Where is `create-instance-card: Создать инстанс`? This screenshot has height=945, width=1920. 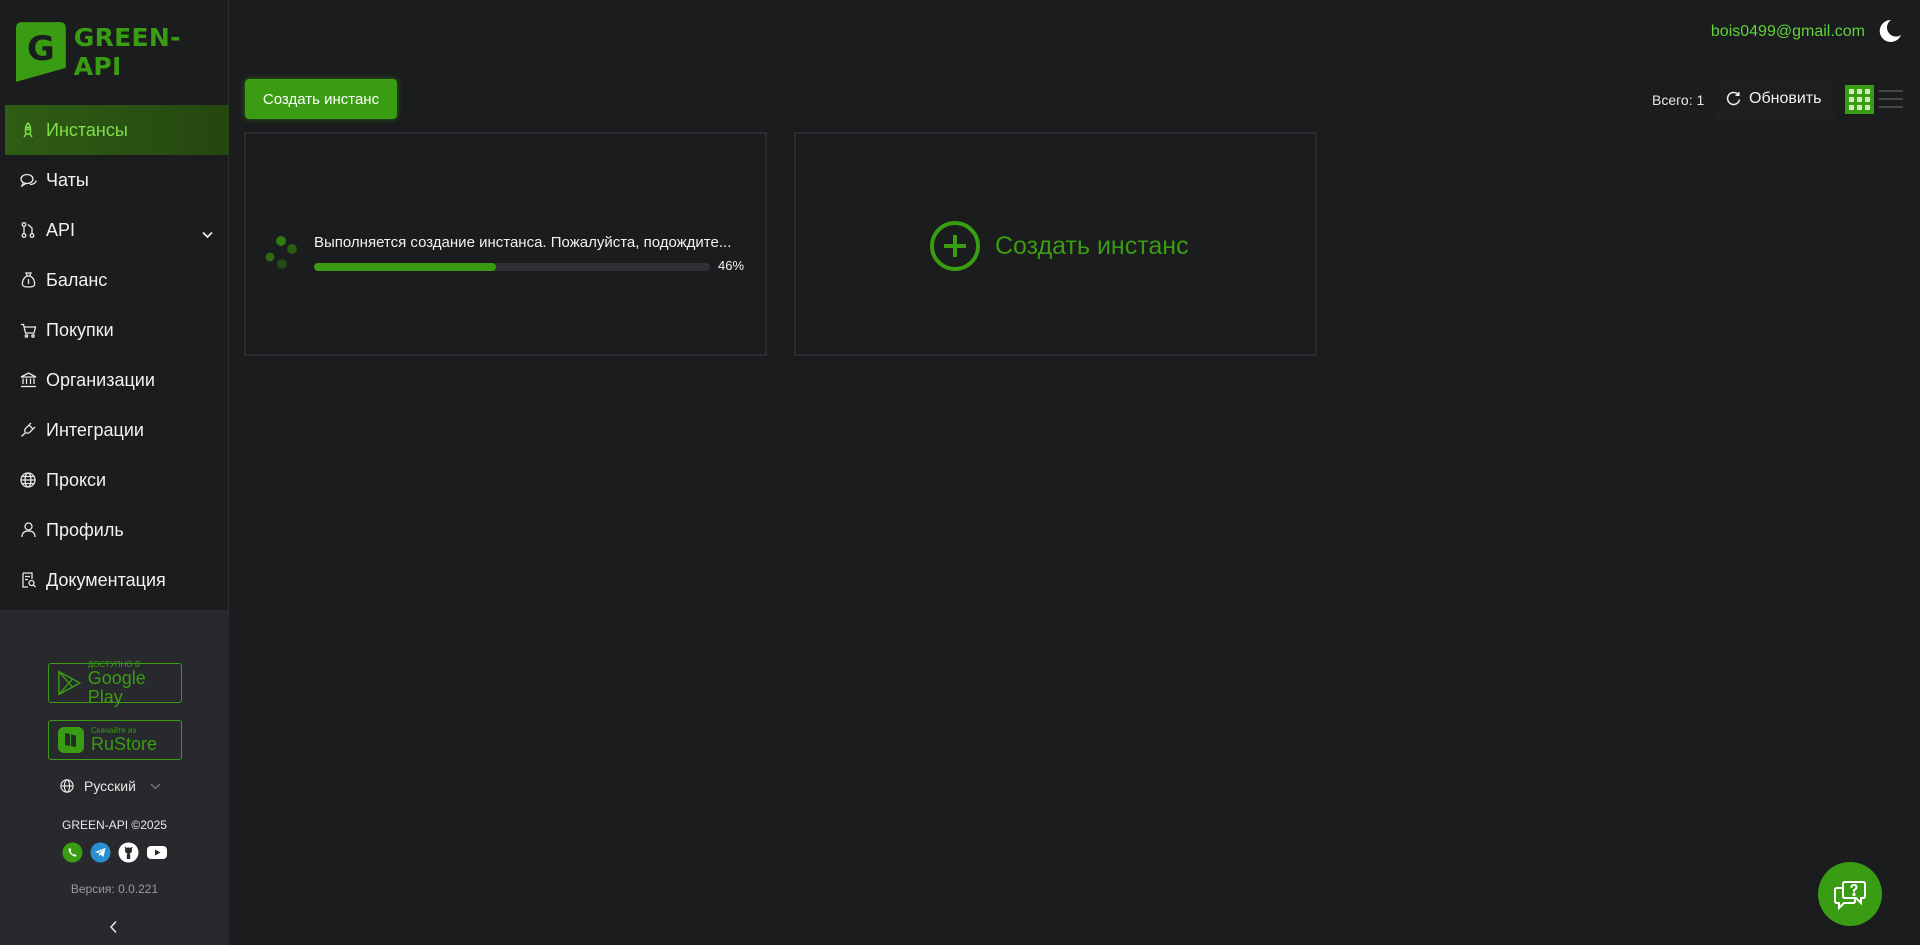 create-instance-card: Создать инстанс is located at coordinates (1055, 244).